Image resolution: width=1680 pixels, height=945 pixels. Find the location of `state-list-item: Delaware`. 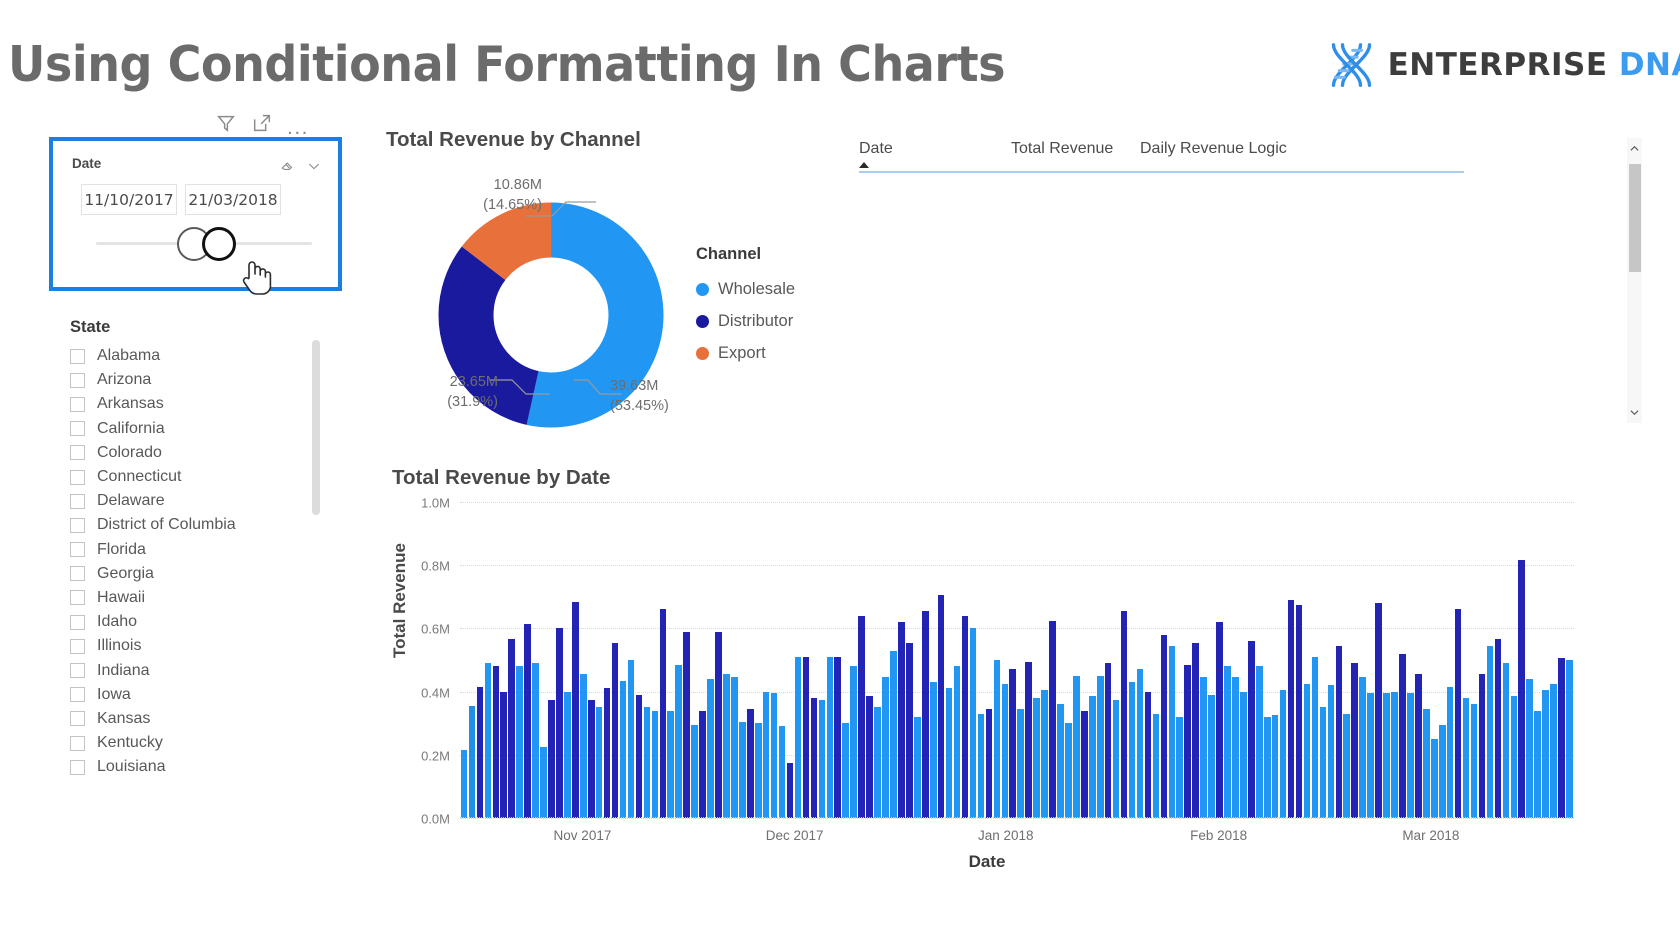

state-list-item: Delaware is located at coordinates (199, 501).